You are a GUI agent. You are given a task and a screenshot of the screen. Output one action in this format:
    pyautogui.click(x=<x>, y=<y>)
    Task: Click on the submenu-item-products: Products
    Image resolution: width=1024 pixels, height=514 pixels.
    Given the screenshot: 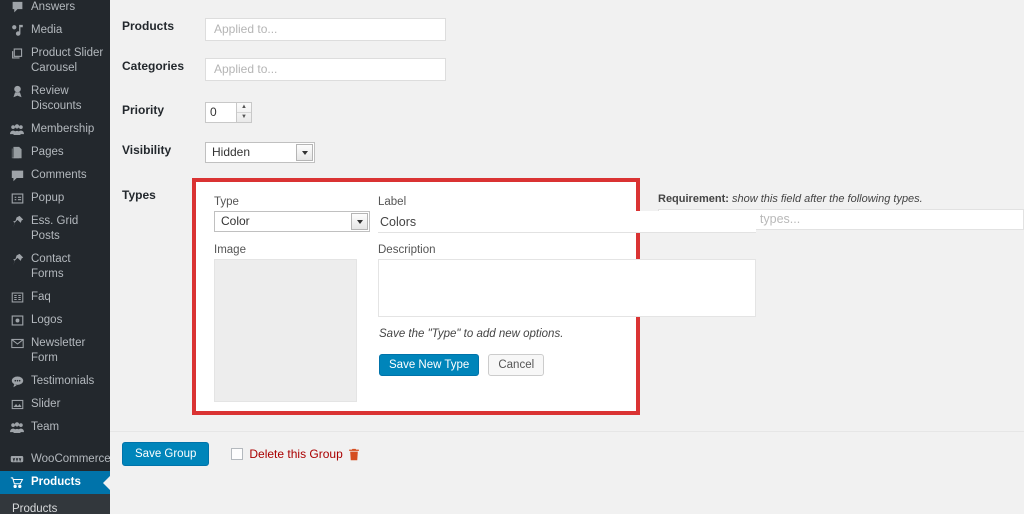 What is the action you would take?
    pyautogui.click(x=55, y=507)
    